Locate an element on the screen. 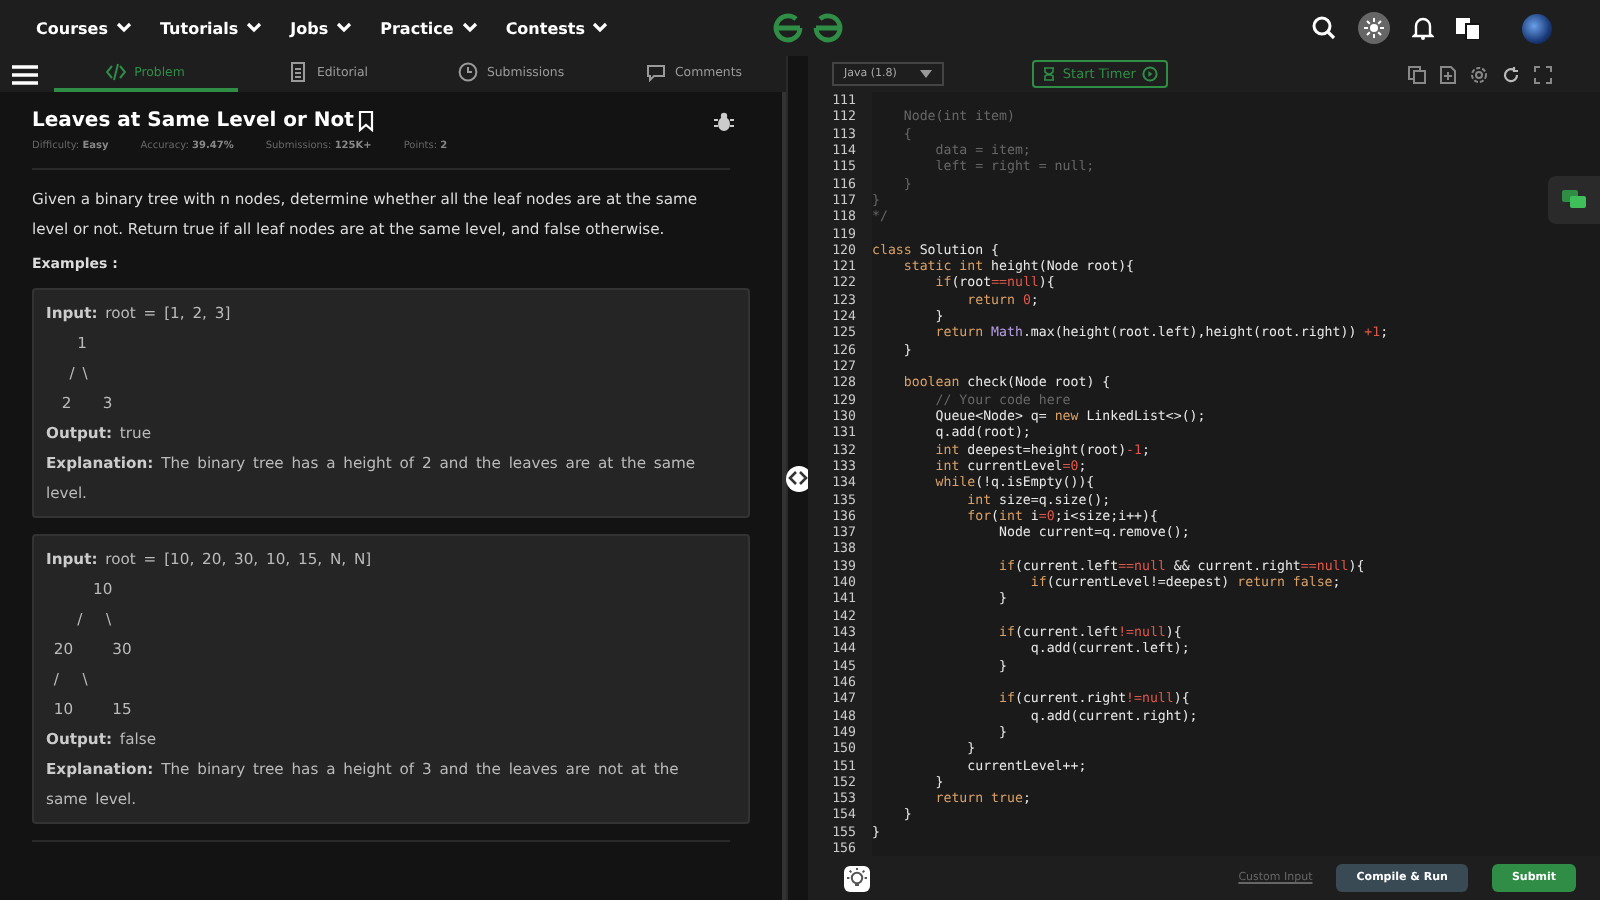  code-icon is located at coordinates (116, 72).